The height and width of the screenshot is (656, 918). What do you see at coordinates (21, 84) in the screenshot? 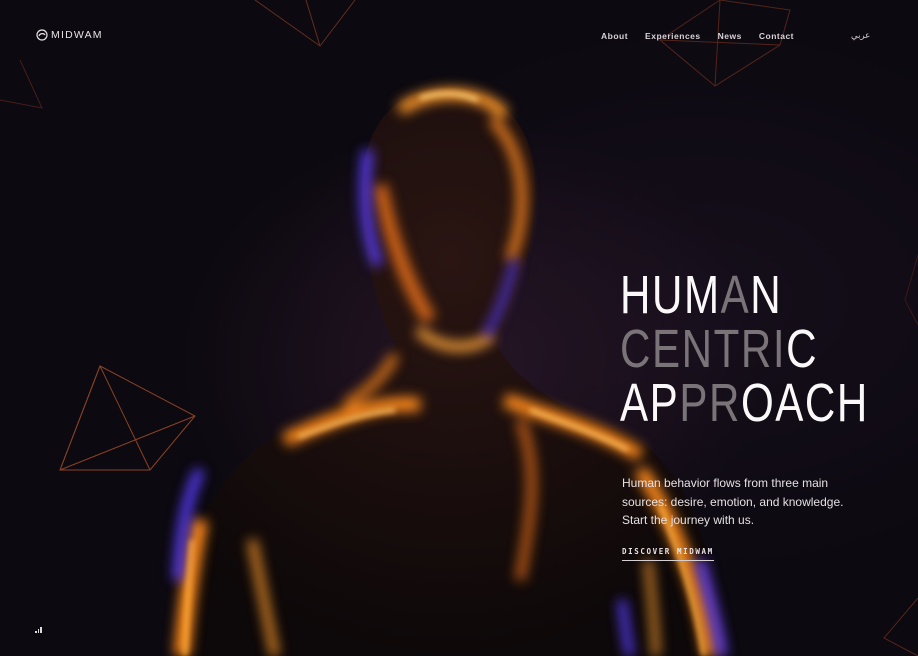
I see `wireframe-pyramid-left-edge` at bounding box center [21, 84].